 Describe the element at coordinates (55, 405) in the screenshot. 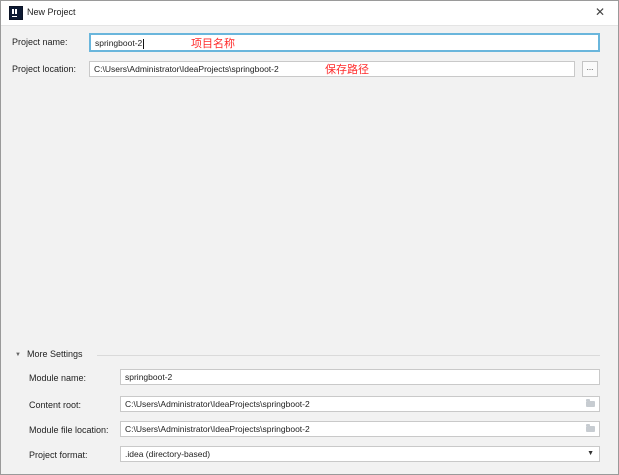

I see `content-root-label: Content root:` at that location.